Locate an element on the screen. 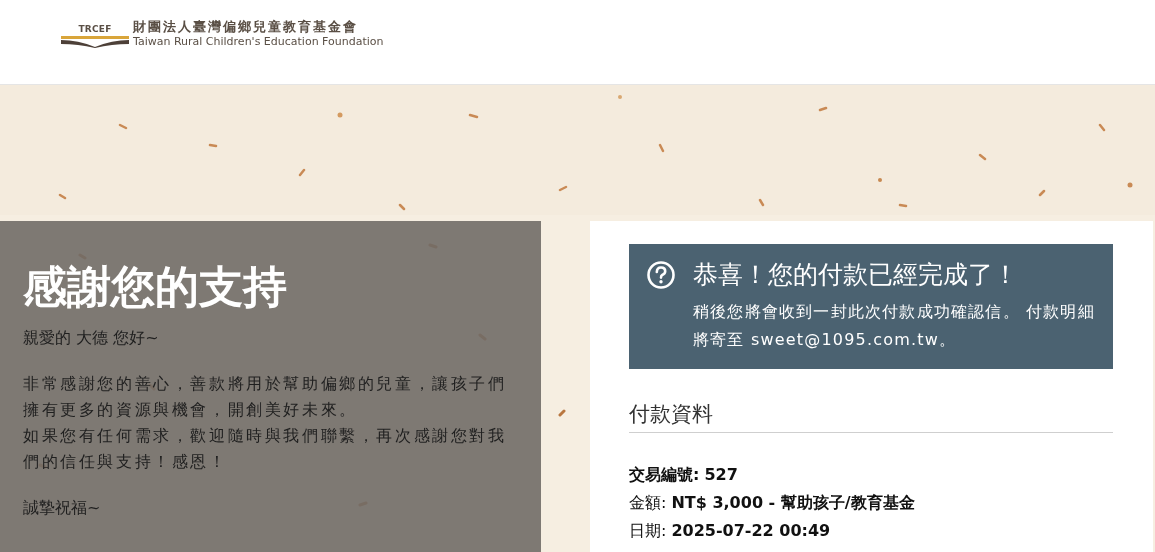  detail-value: 2025-07-22 00:49 is located at coordinates (751, 531).